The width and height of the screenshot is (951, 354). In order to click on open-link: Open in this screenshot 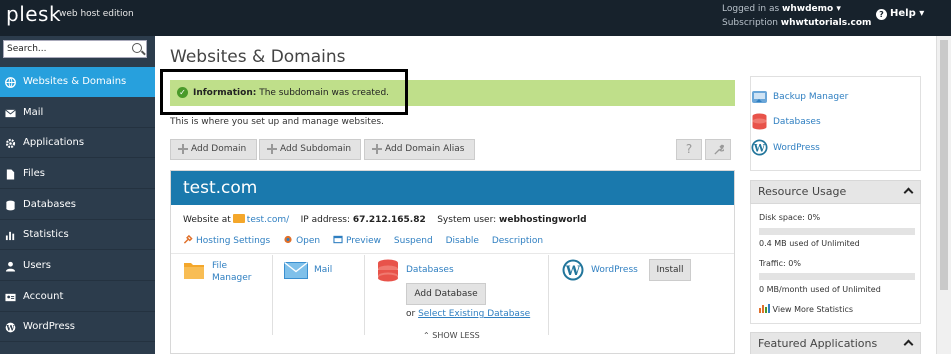, I will do `click(301, 240)`.